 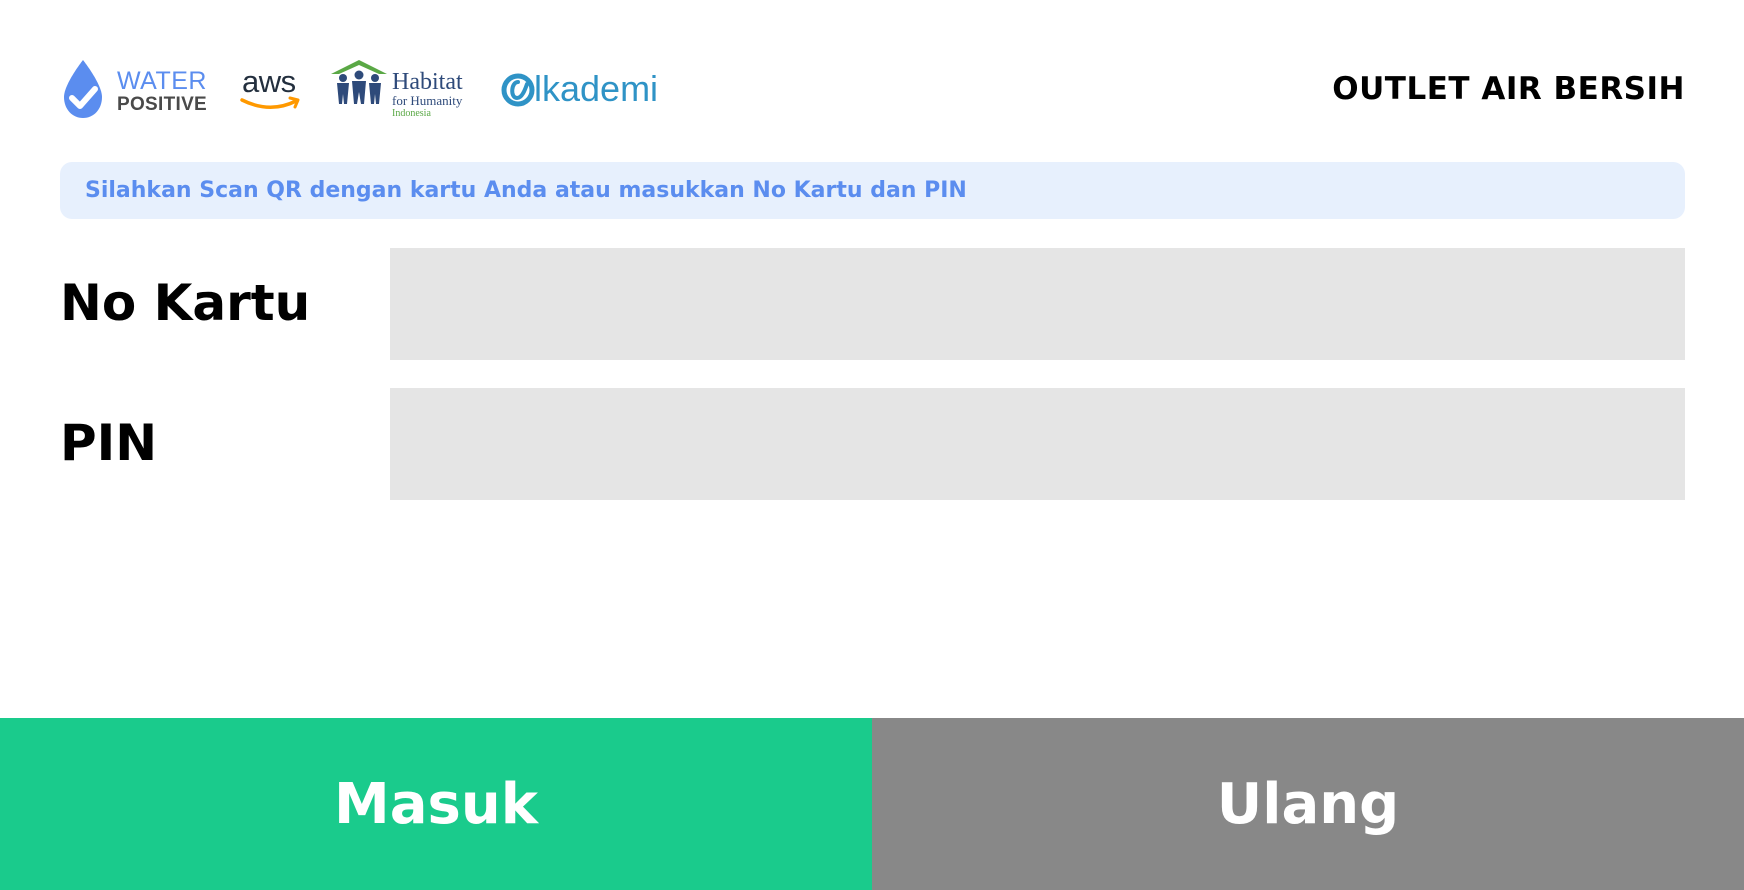 I want to click on header: WATER POSITIVE aws Habitat for Humanity, so click(x=872, y=89).